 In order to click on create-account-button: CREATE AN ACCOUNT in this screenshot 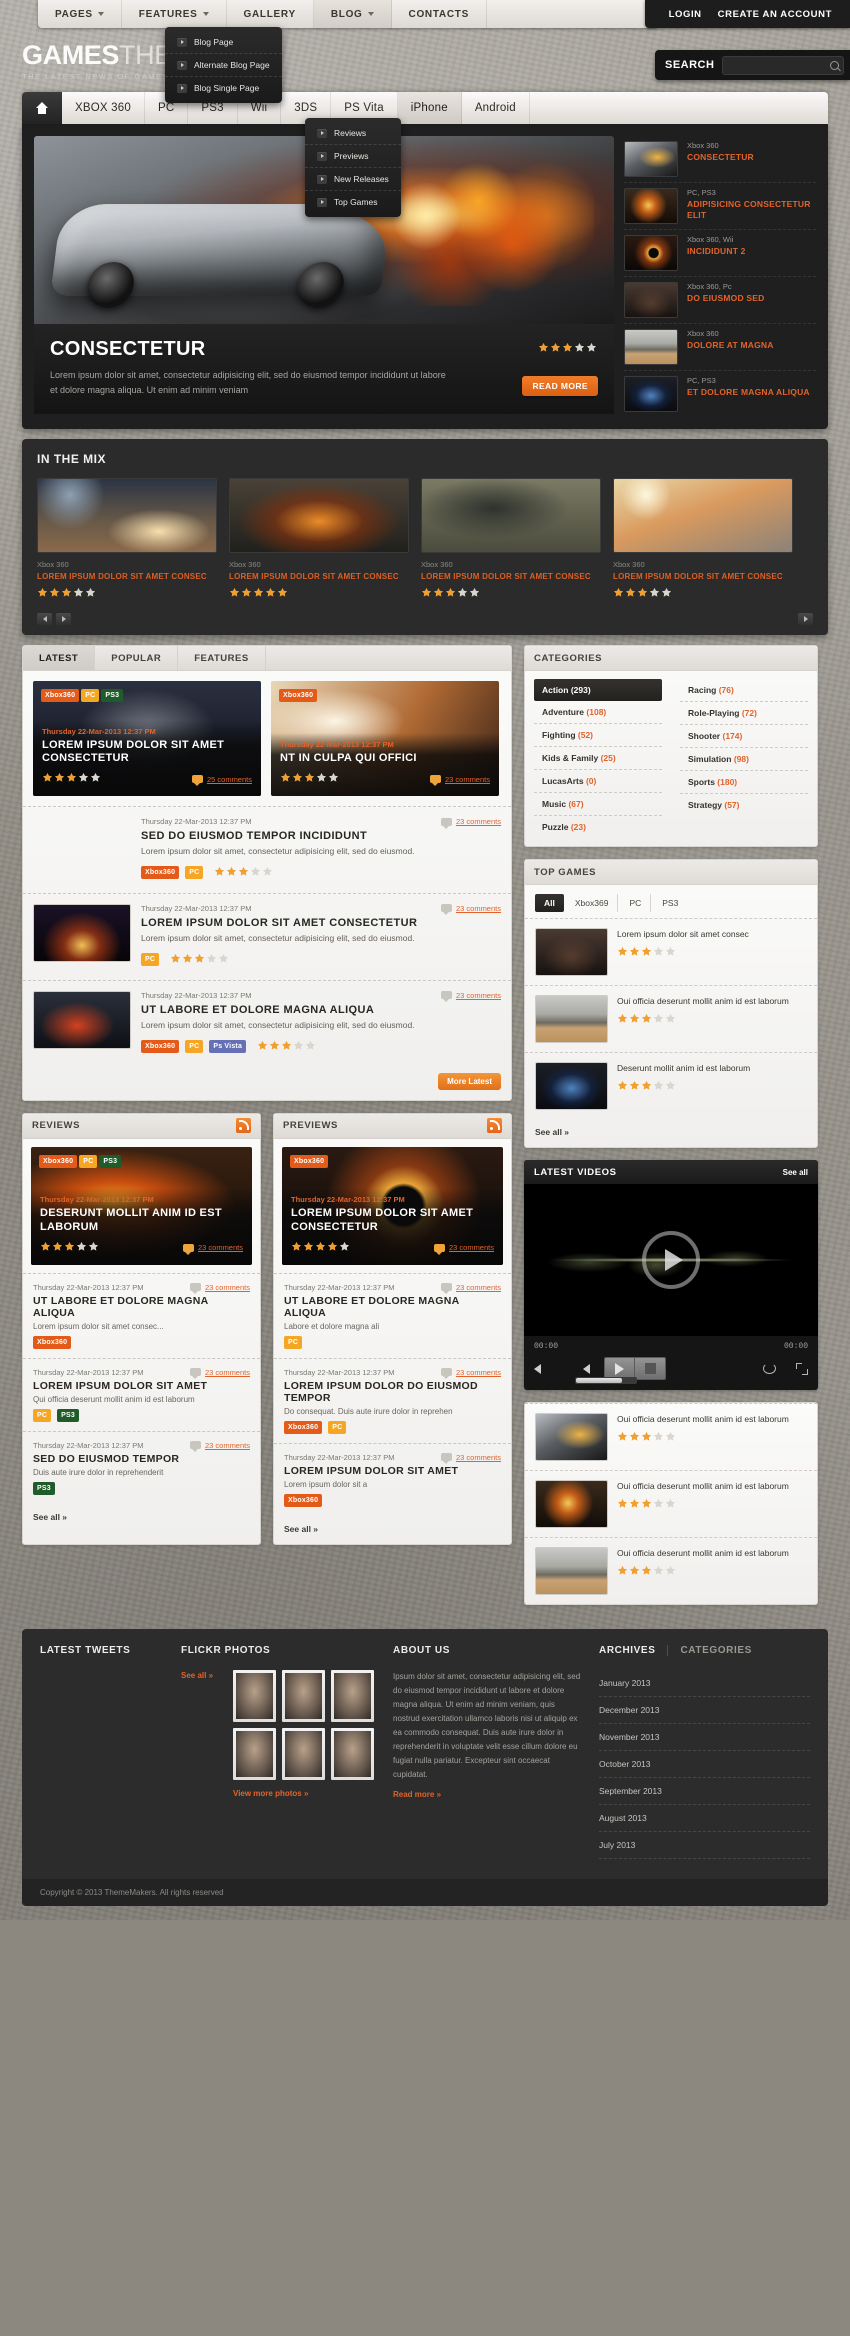, I will do `click(775, 14)`.